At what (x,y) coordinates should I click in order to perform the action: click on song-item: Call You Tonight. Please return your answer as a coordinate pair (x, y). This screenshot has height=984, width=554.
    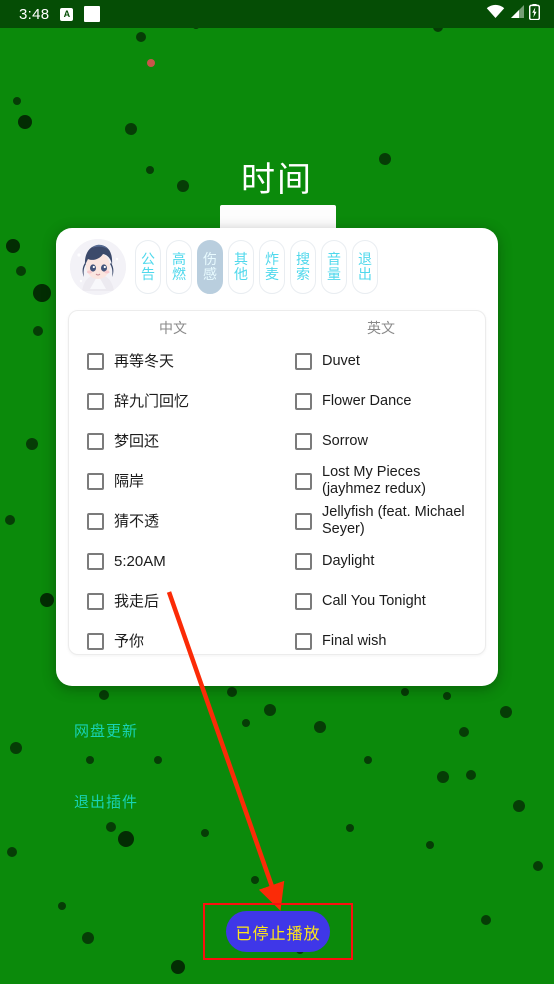
    Looking at the image, I should click on (381, 601).